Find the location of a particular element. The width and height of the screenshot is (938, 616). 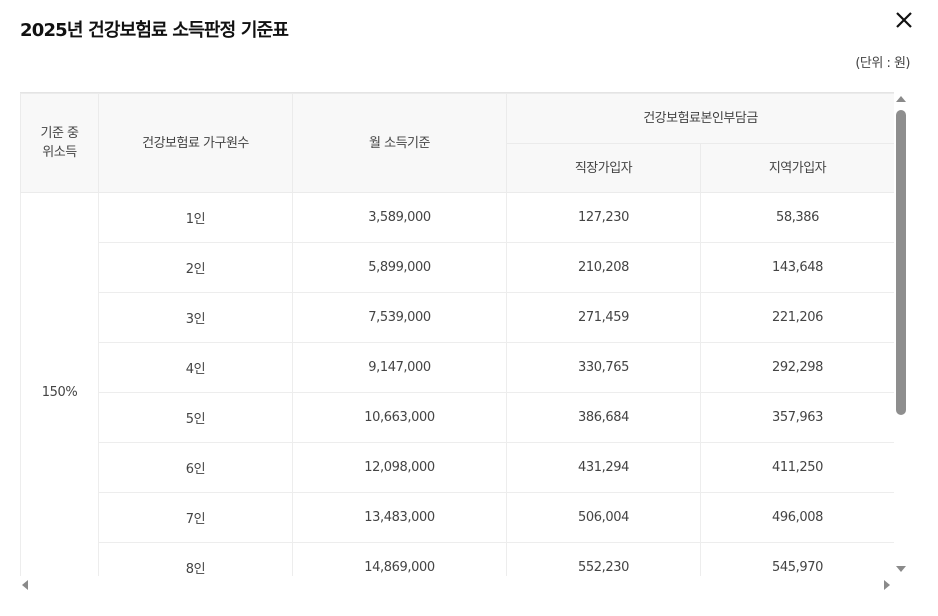

table-row: 8인 14,869,000 552,230 545,970 is located at coordinates (457, 559).